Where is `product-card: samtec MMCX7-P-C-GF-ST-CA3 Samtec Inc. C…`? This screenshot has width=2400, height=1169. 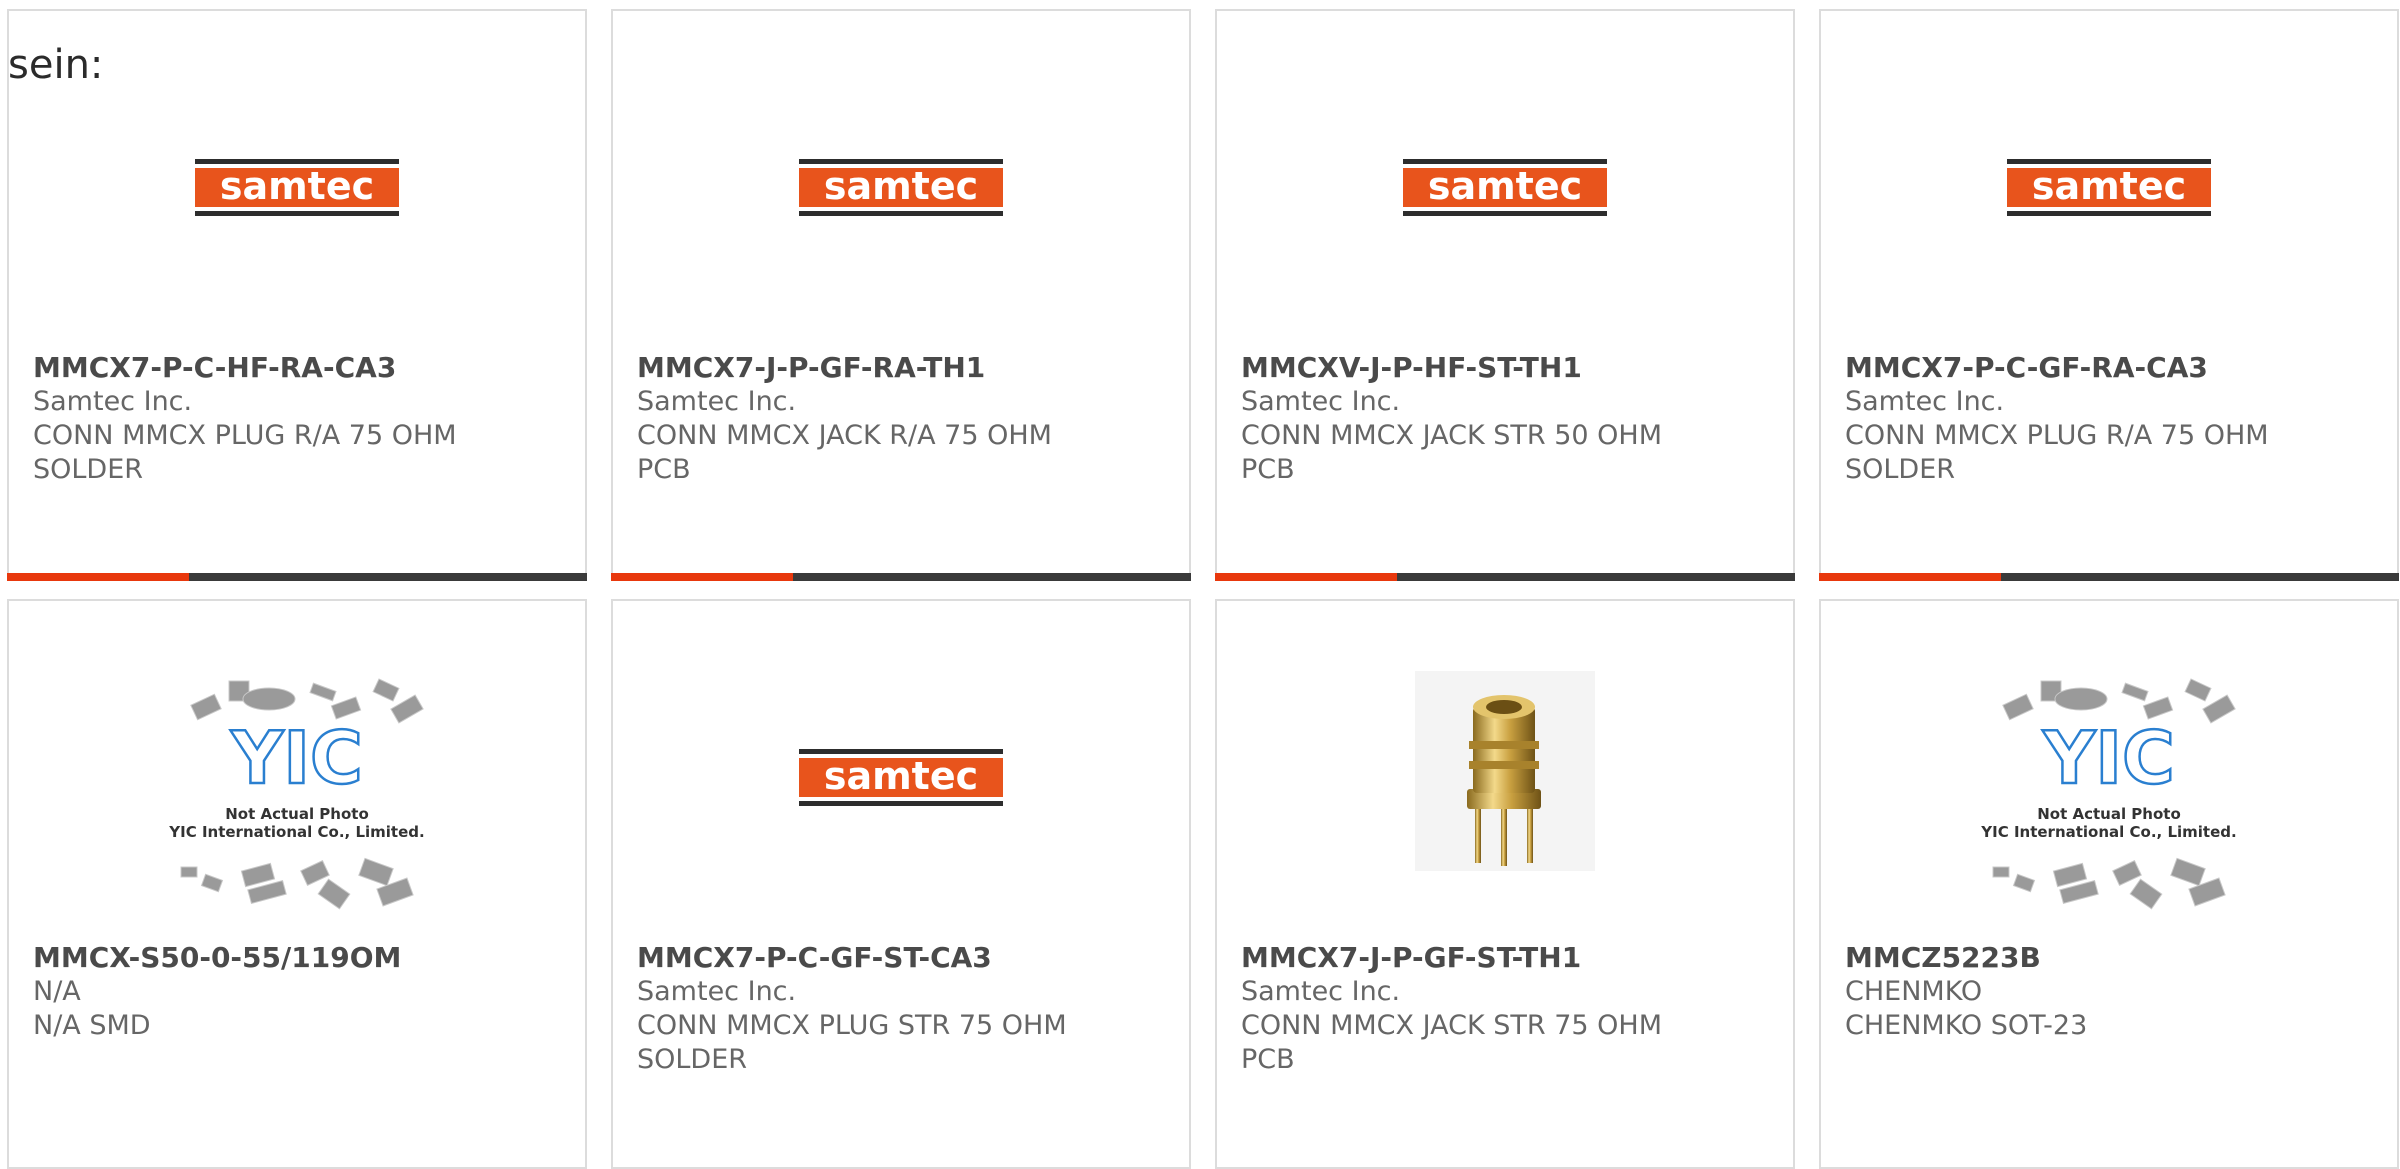
product-card: samtec MMCX7-P-C-GF-ST-CA3 Samtec Inc. C… is located at coordinates (901, 884).